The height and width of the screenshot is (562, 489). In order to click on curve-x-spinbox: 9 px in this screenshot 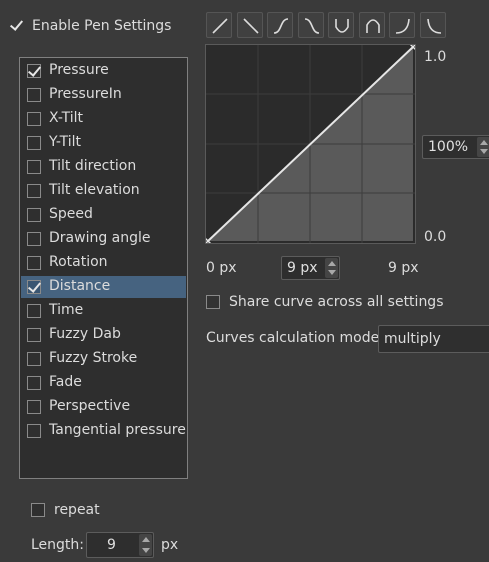, I will do `click(310, 268)`.